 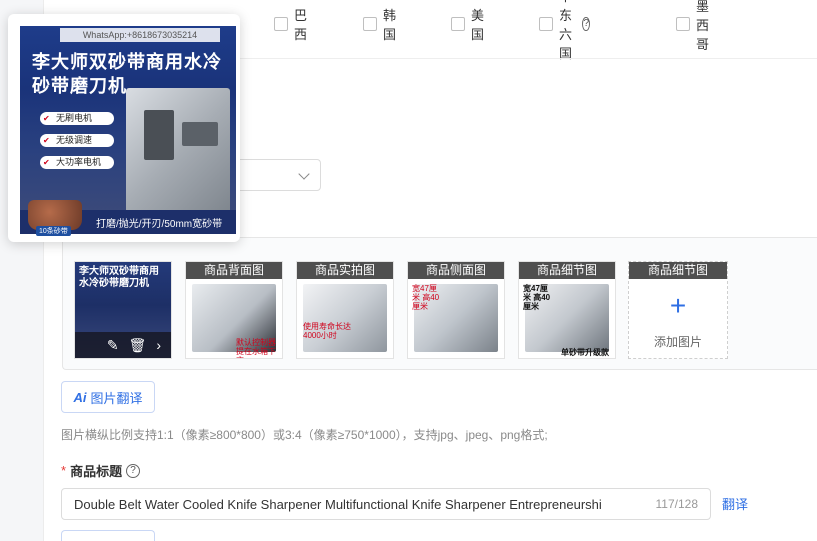 What do you see at coordinates (64, 470) in the screenshot?
I see `required-mark: *` at bounding box center [64, 470].